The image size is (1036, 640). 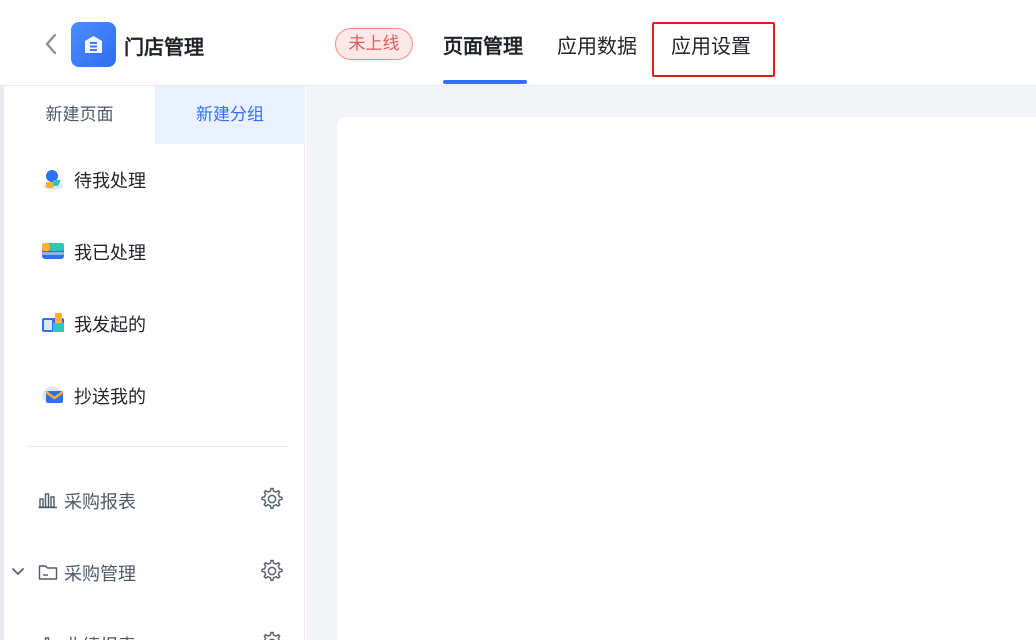 What do you see at coordinates (100, 502) in the screenshot?
I see `sidebar-group-label: 采购报表` at bounding box center [100, 502].